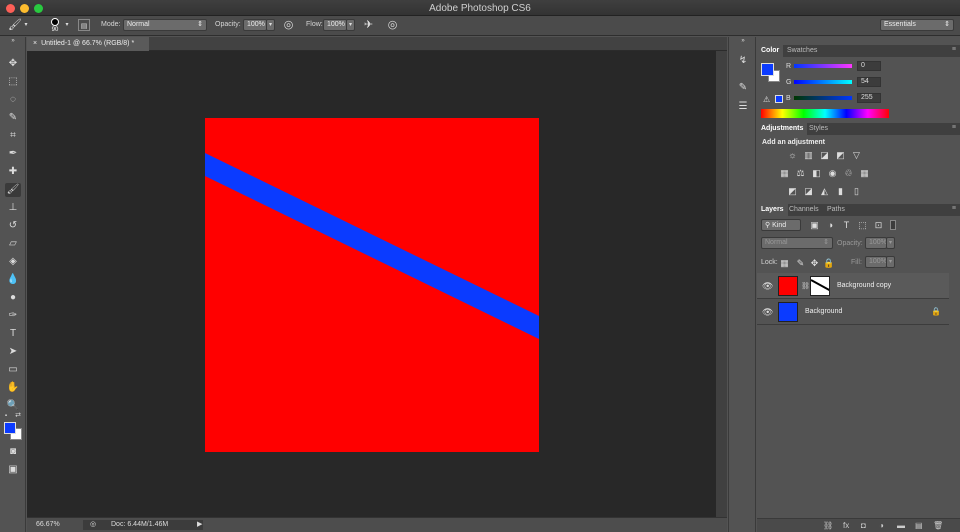 The image size is (960, 532). I want to click on lock-all-icon: 🔒, so click(828, 263).